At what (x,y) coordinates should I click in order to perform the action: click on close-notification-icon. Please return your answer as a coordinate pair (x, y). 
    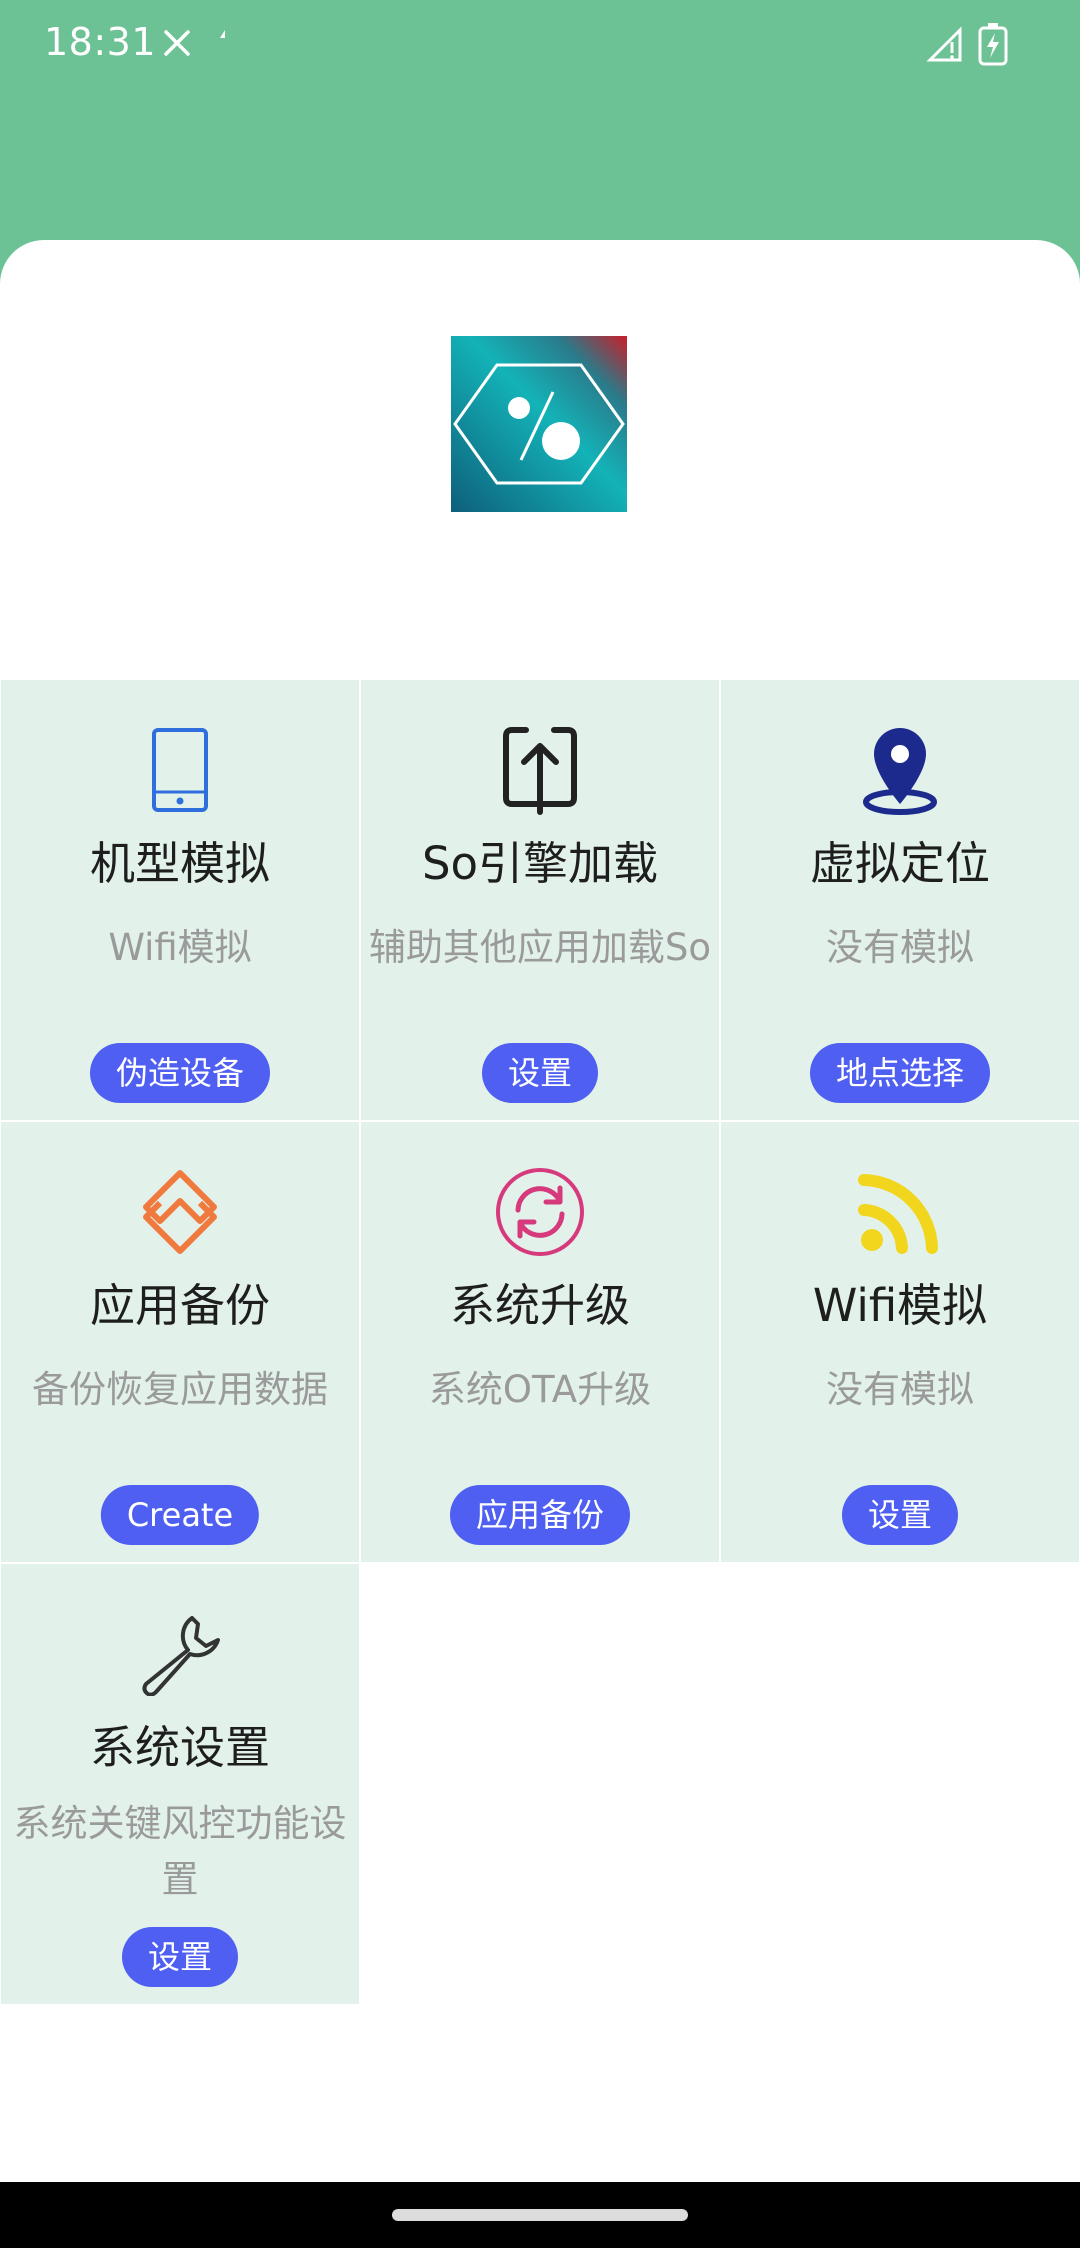
    Looking at the image, I should click on (177, 43).